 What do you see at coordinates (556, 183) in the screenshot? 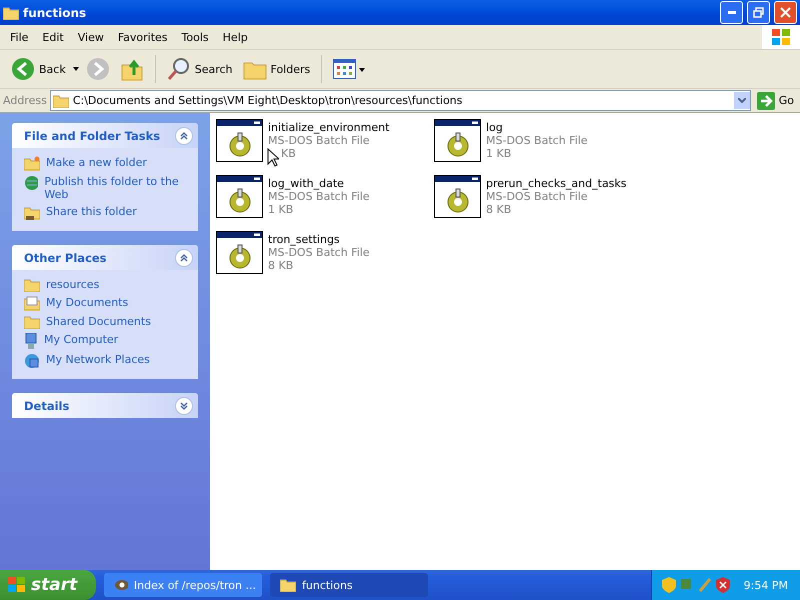
I see `file-name: prerun_checks_and_tasks` at bounding box center [556, 183].